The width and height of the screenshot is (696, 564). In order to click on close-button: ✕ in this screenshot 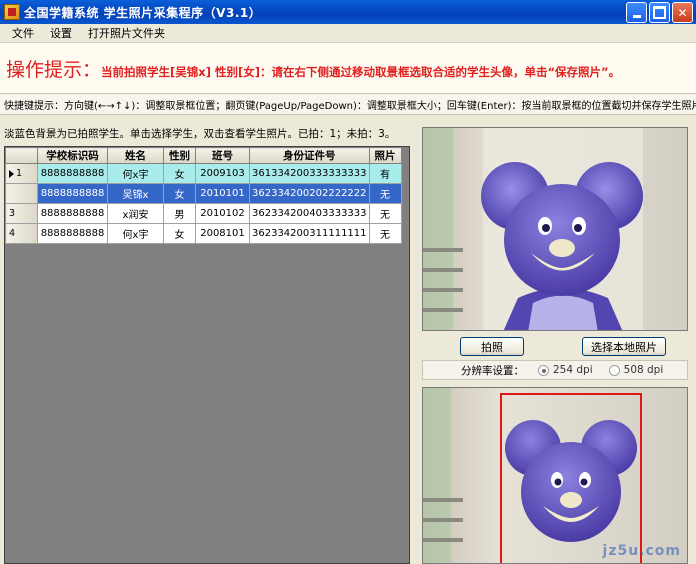, I will do `click(682, 12)`.